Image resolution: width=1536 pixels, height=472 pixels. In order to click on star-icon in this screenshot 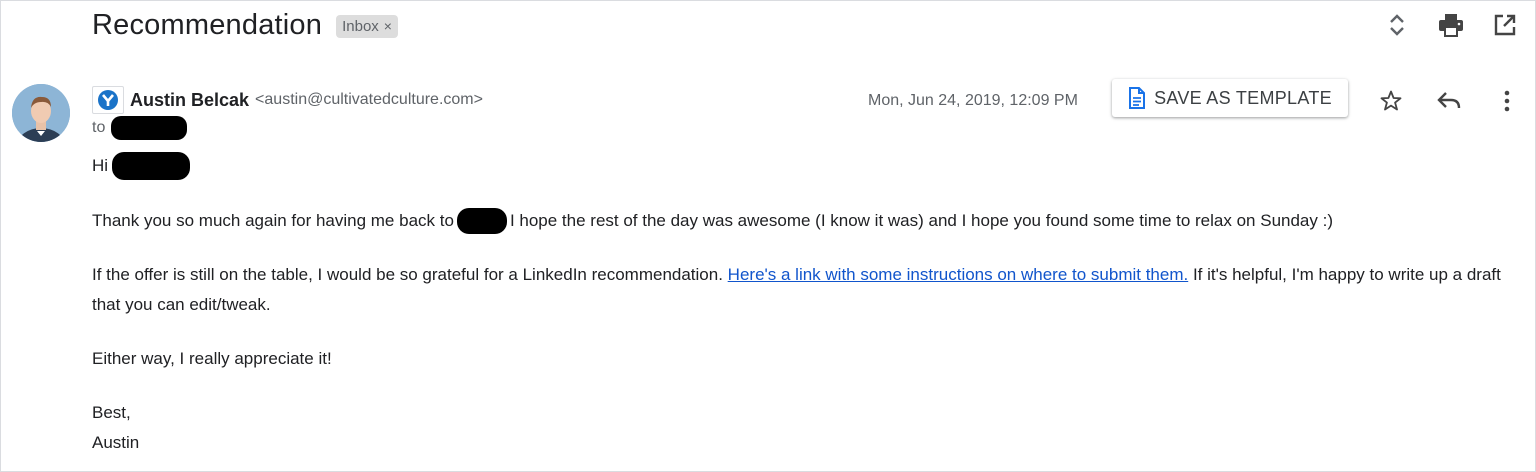, I will do `click(1391, 101)`.